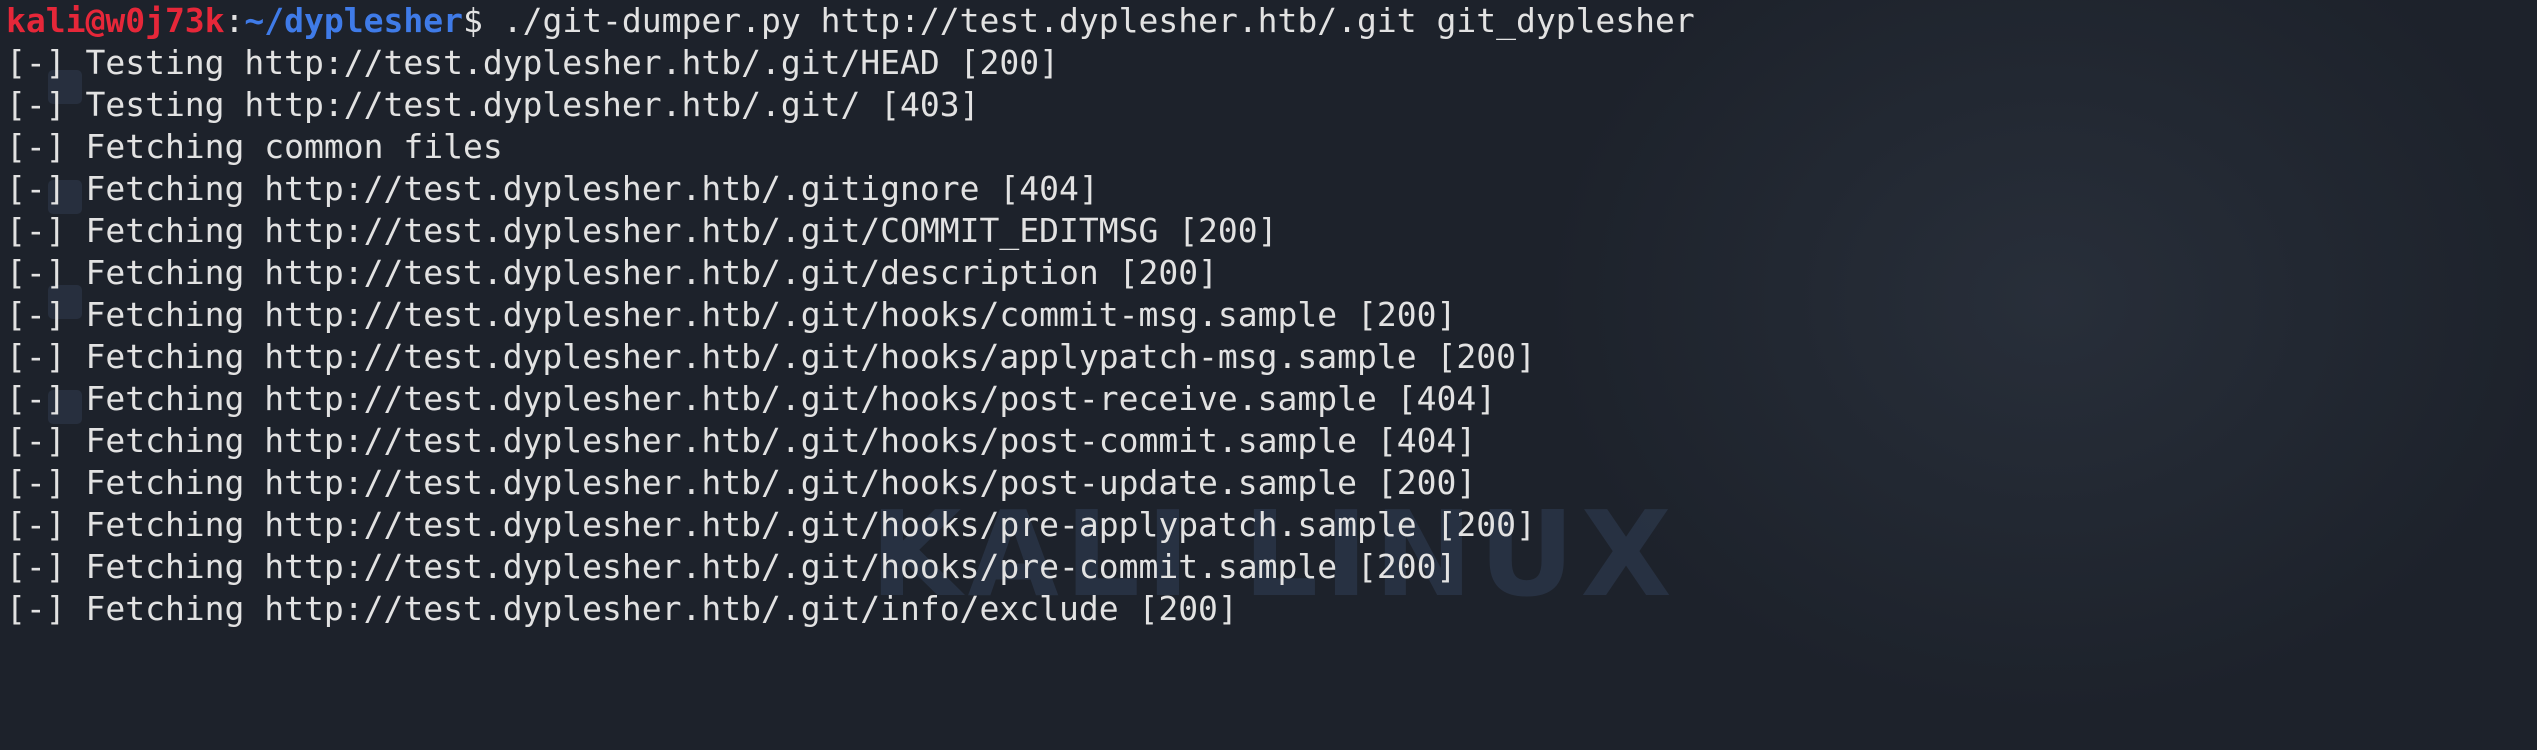 Image resolution: width=2537 pixels, height=750 pixels. Describe the element at coordinates (472, 20) in the screenshot. I see `prompt-sign: $` at that location.